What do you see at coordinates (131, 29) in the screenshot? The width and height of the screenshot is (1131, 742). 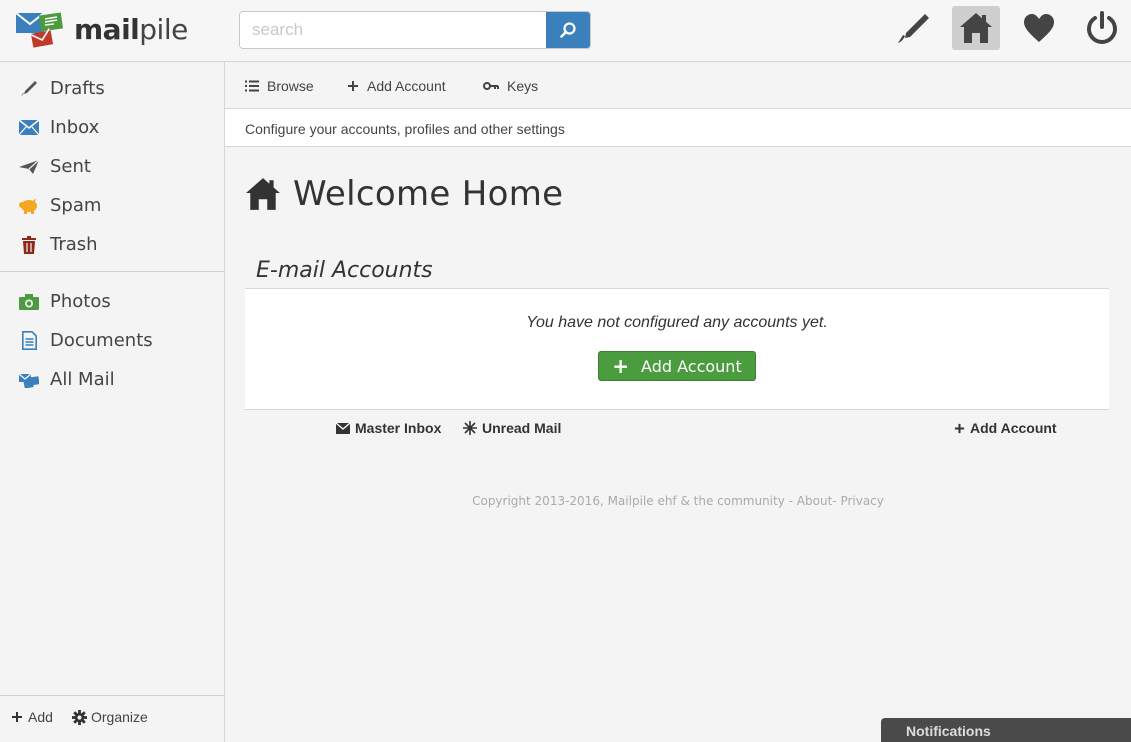 I see `logo-text: mailpile` at bounding box center [131, 29].